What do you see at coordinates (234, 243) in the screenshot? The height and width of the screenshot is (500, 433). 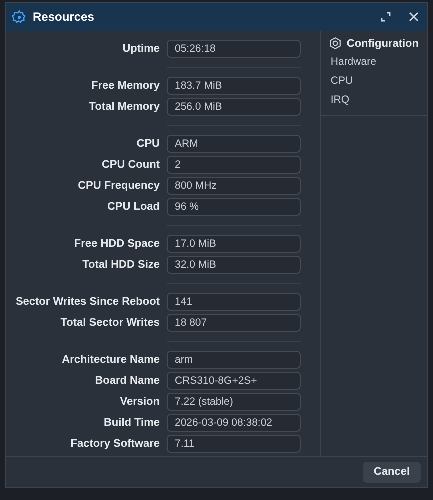 I see `value-field: 17.0 MiB` at bounding box center [234, 243].